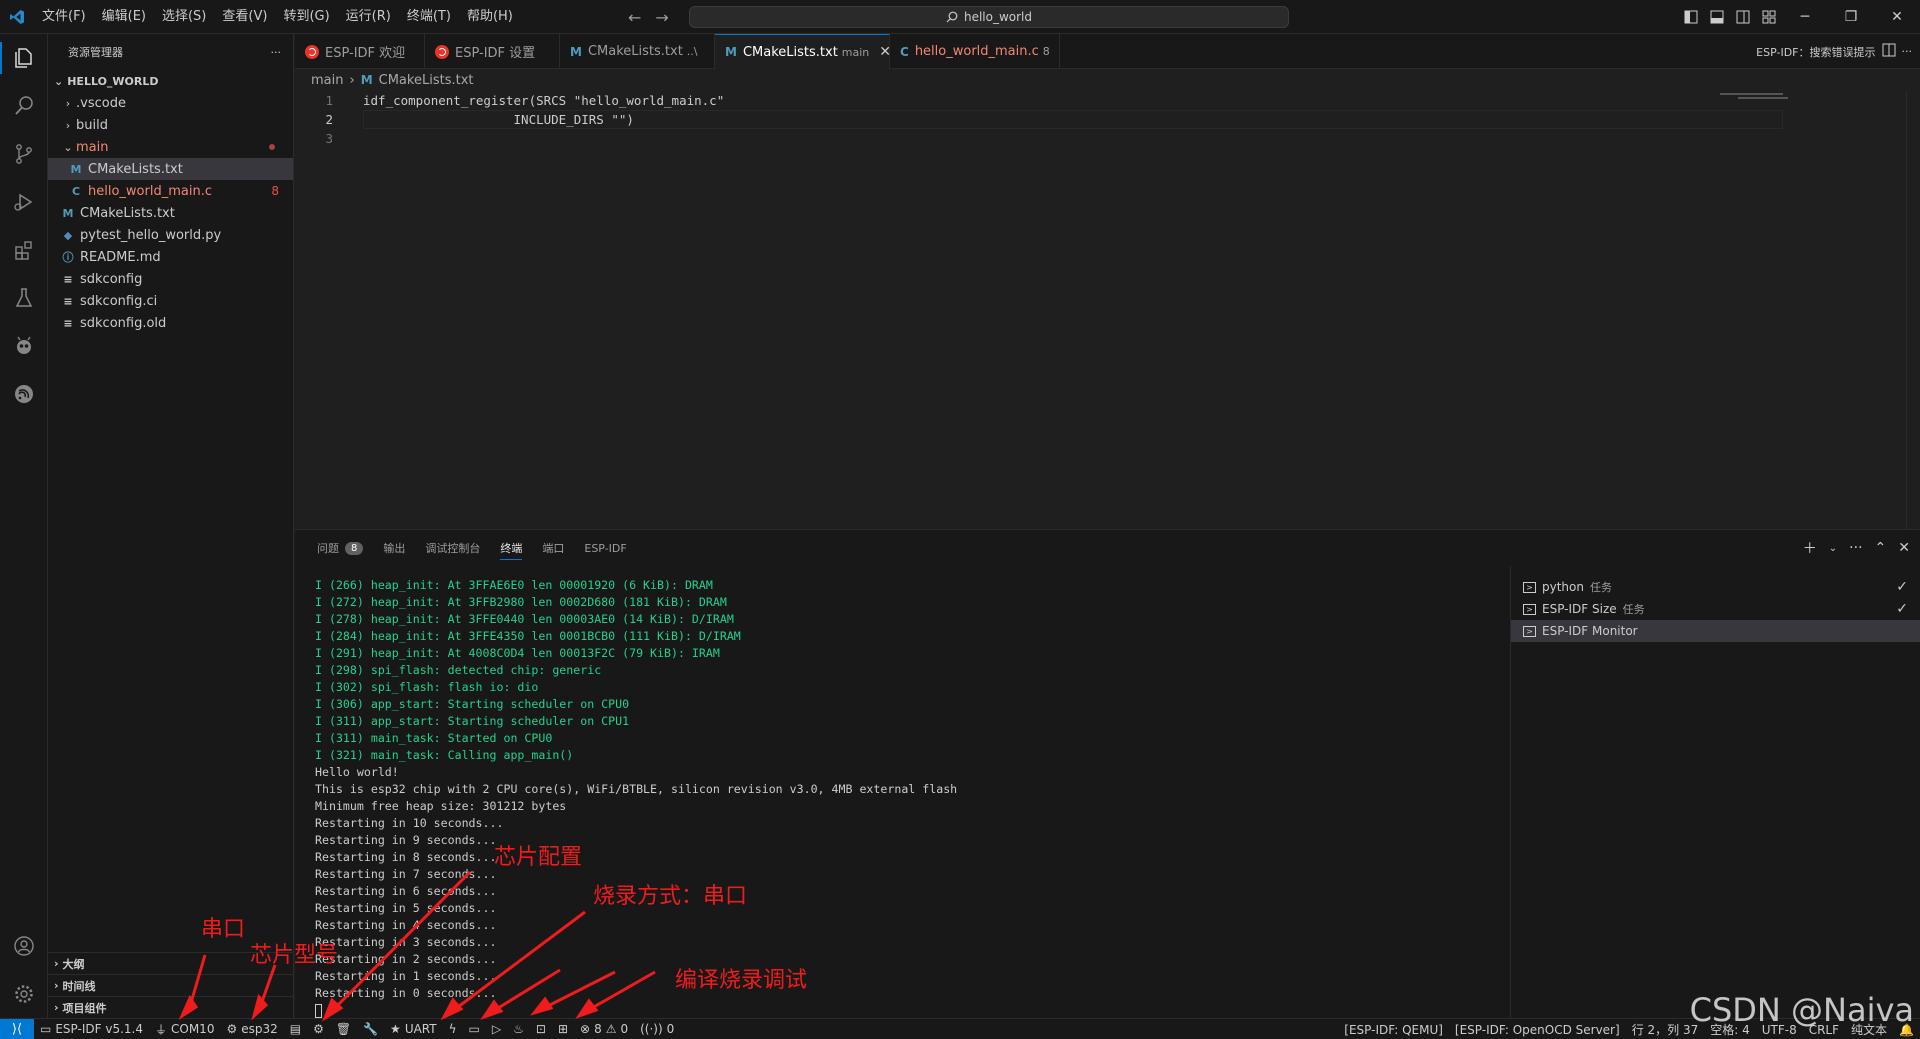  What do you see at coordinates (604, 1029) in the screenshot?
I see `problems-summary: ⊗ 8 ⚠ 0` at bounding box center [604, 1029].